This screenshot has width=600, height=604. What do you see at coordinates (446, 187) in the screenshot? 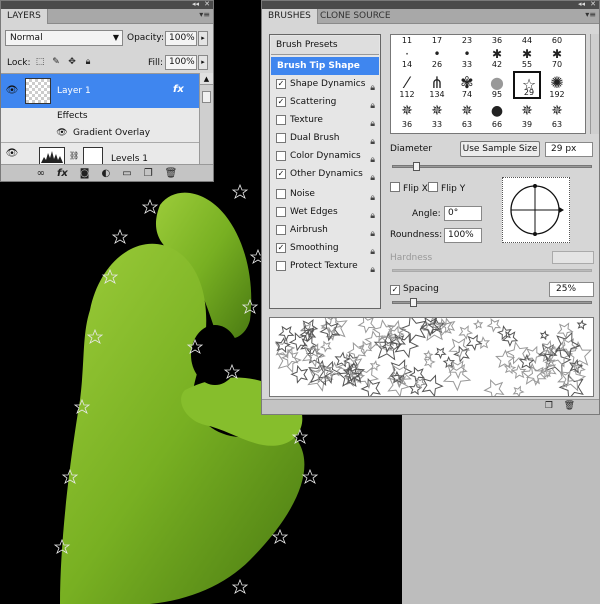
I see `flip-y-control: Flip Y` at bounding box center [446, 187].